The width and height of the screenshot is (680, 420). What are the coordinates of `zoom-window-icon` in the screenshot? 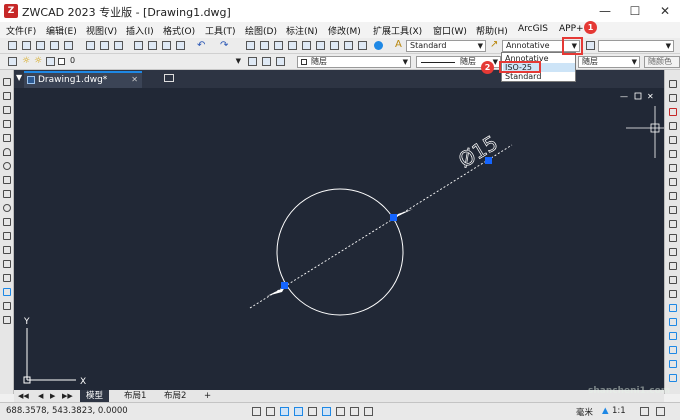 It's located at (278, 45).